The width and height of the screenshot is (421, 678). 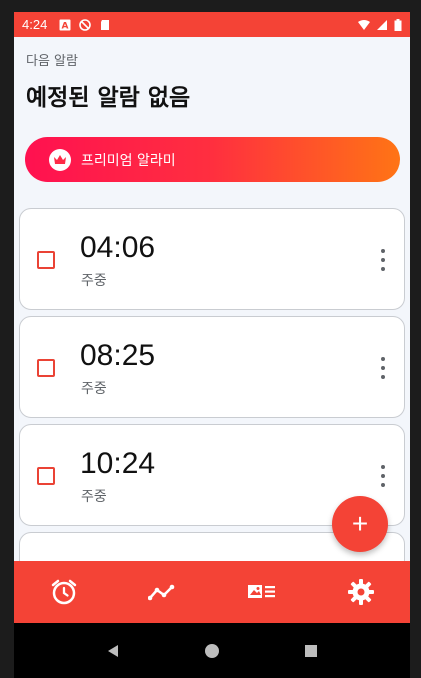 I want to click on add-alarm-button: +, so click(x=360, y=524).